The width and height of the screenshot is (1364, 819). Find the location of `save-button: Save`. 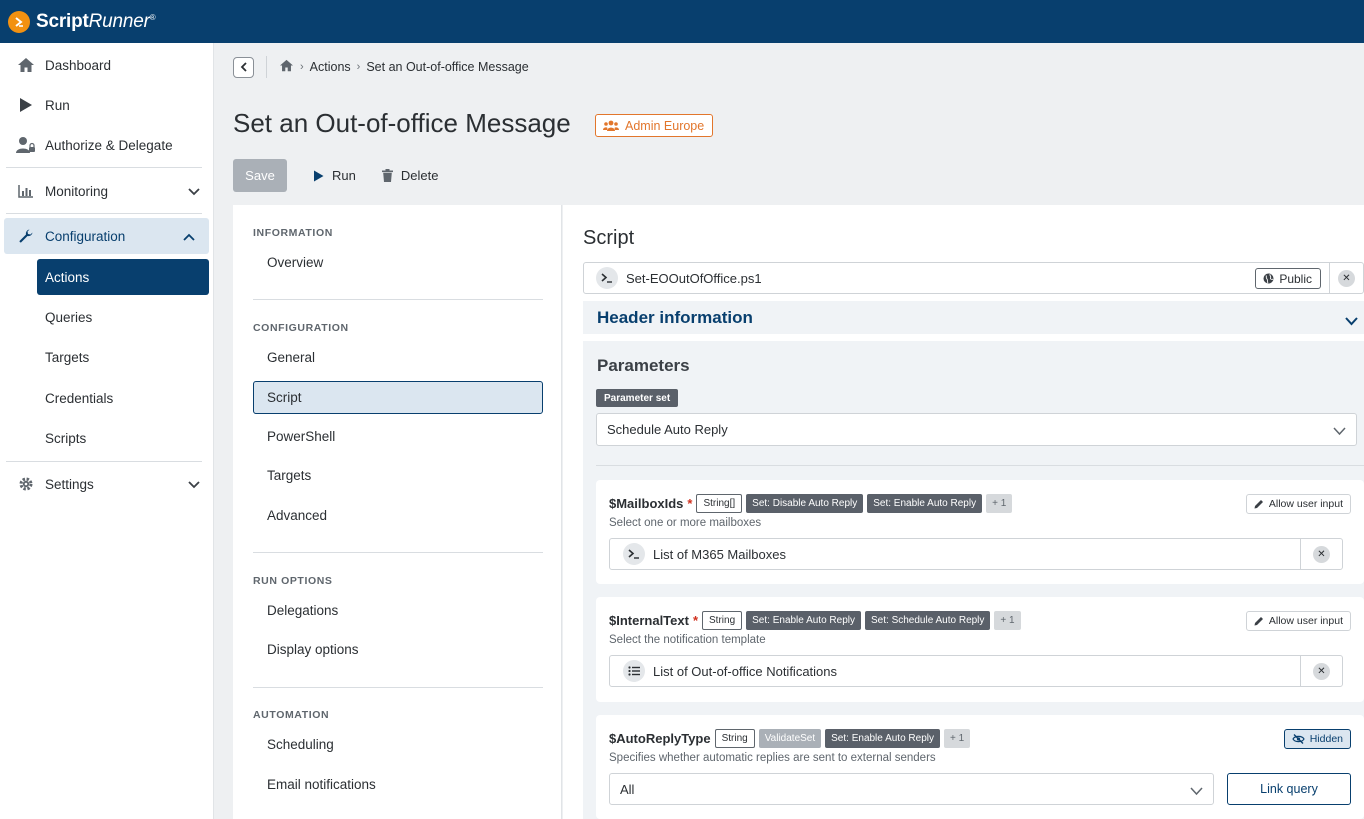

save-button: Save is located at coordinates (260, 175).